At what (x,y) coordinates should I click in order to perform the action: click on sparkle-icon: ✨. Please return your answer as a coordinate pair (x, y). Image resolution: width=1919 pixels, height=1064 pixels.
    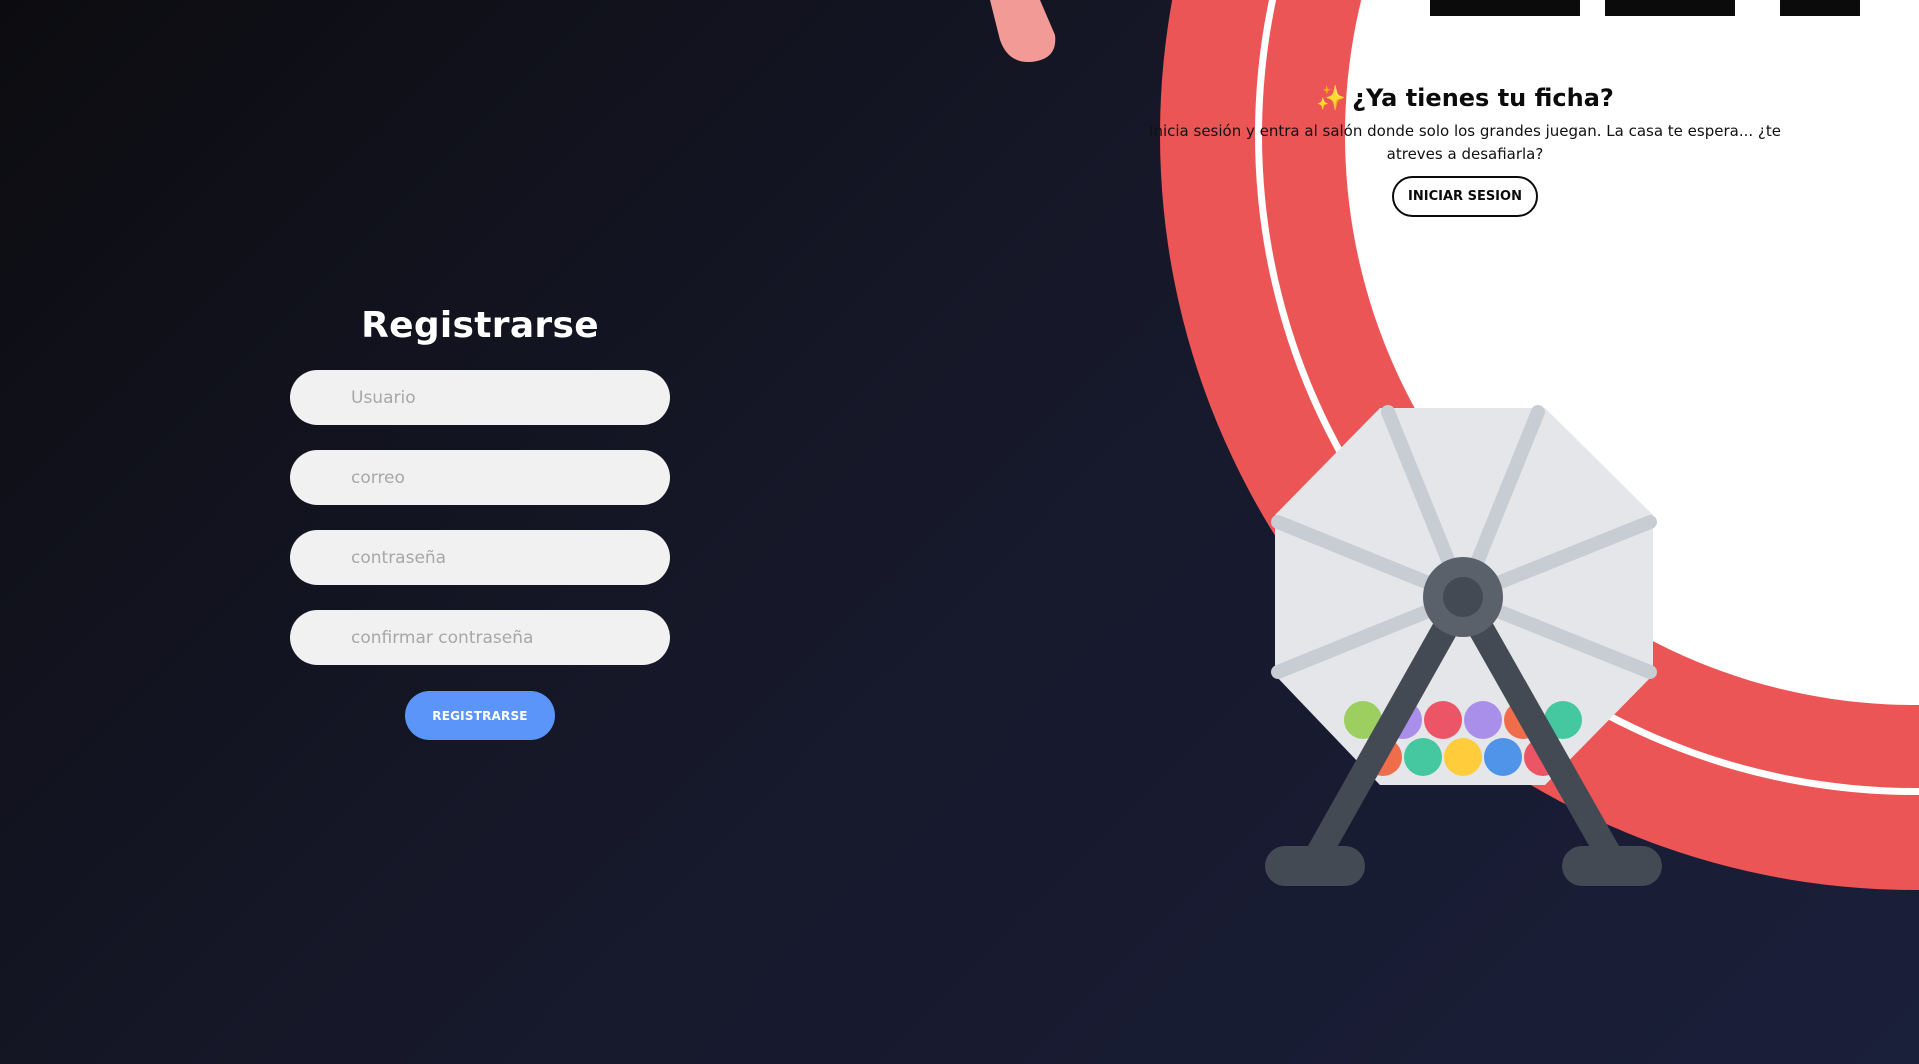
    Looking at the image, I should click on (1331, 98).